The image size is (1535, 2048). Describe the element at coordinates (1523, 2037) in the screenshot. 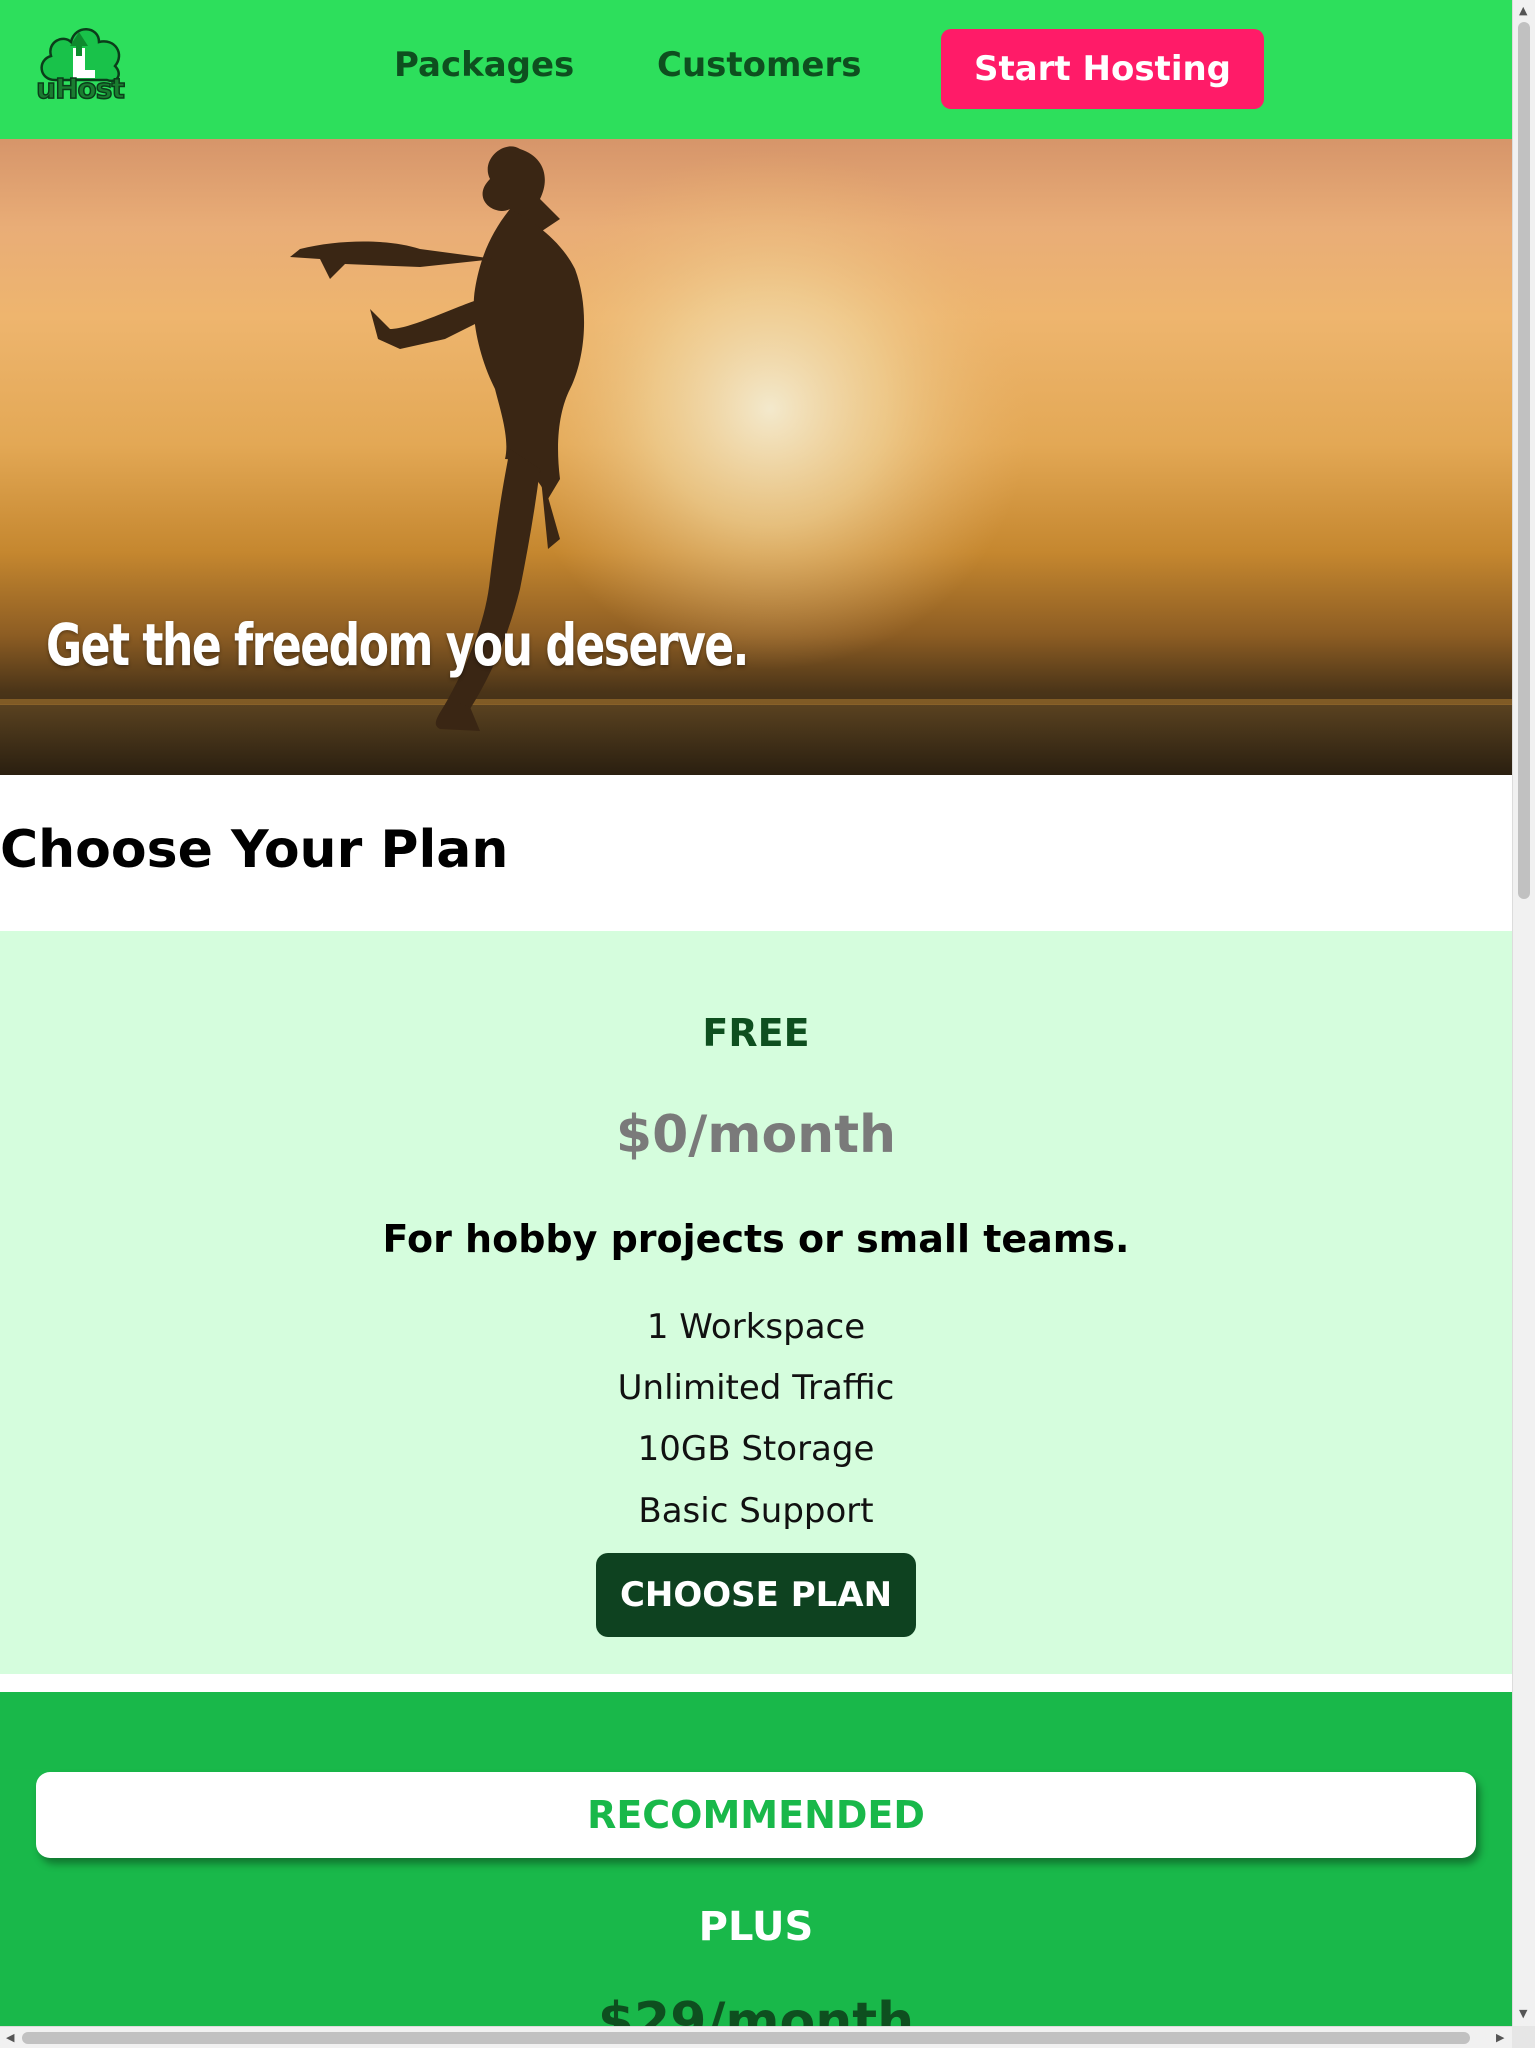

I see `scrollbar-corner` at that location.